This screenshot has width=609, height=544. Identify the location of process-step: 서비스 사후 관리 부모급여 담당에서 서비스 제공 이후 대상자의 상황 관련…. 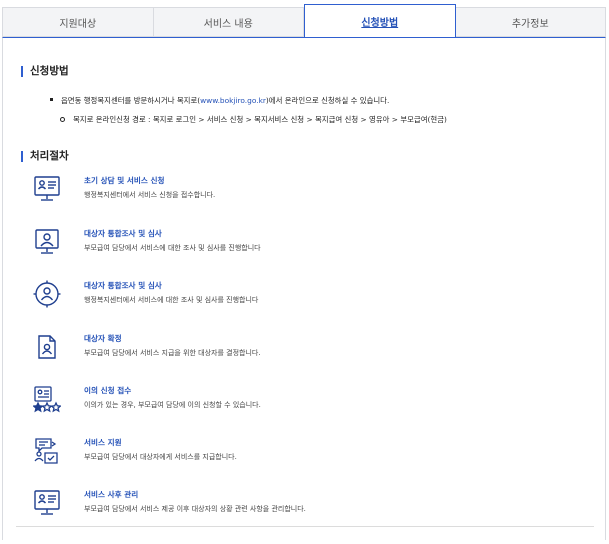
(303, 509).